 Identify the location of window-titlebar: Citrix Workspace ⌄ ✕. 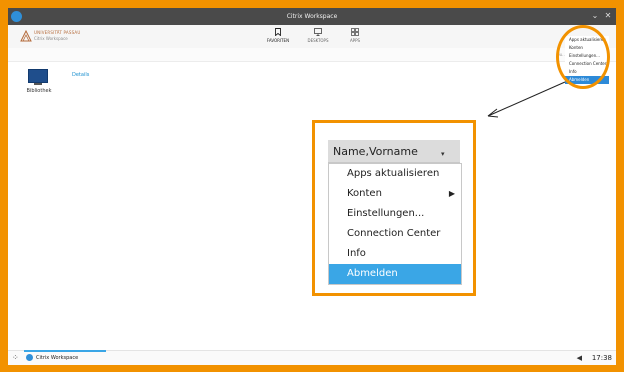
(312, 16).